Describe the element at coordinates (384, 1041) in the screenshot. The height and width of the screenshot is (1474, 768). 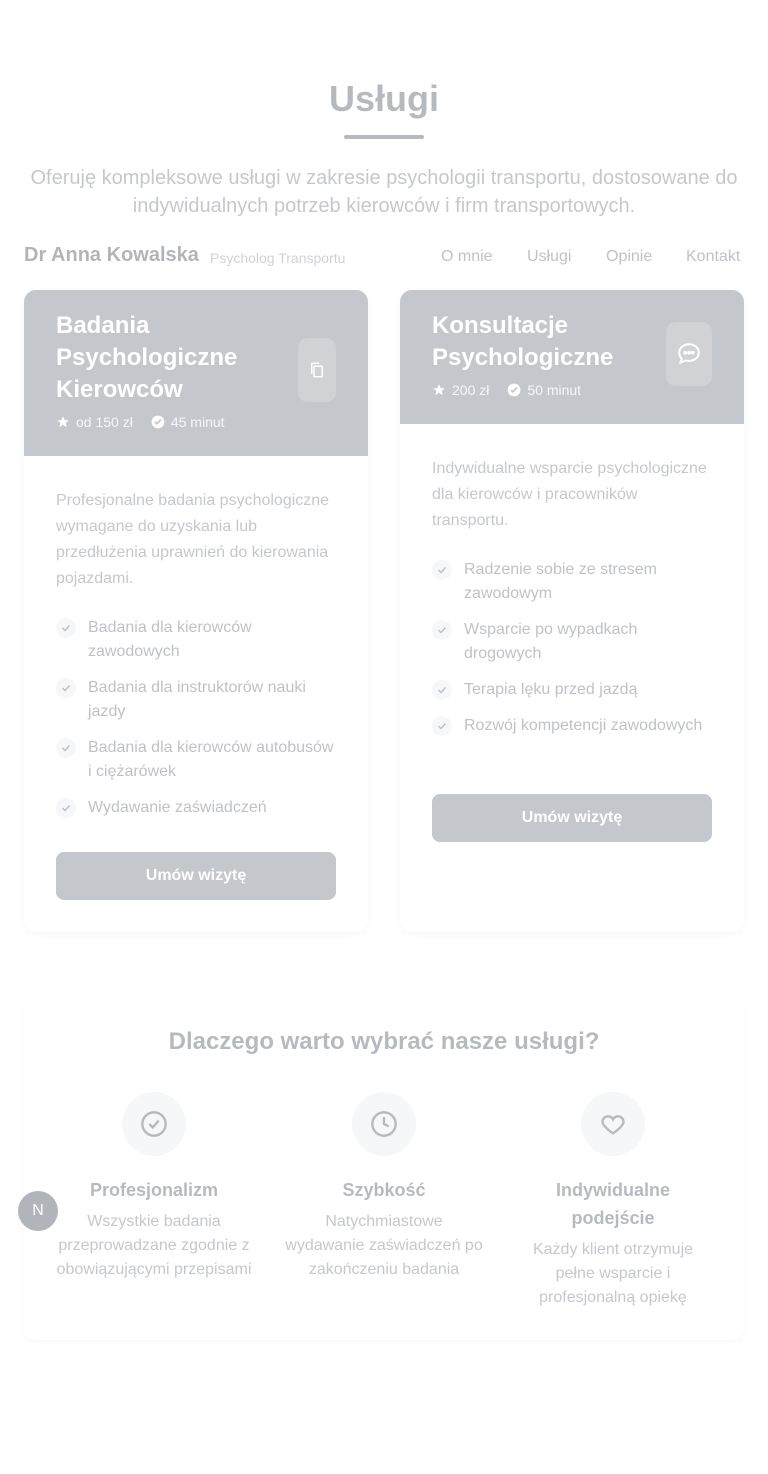
I see `why-title: Dlaczego warto wybrać nasze usługi?` at that location.